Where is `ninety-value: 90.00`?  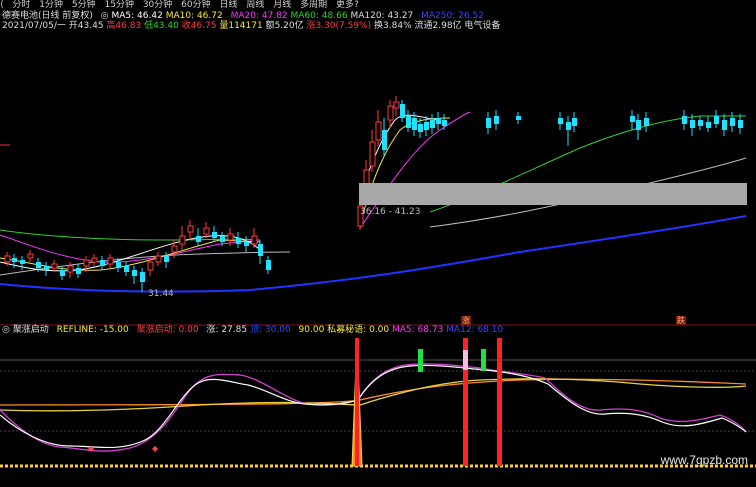 ninety-value: 90.00 is located at coordinates (311, 330).